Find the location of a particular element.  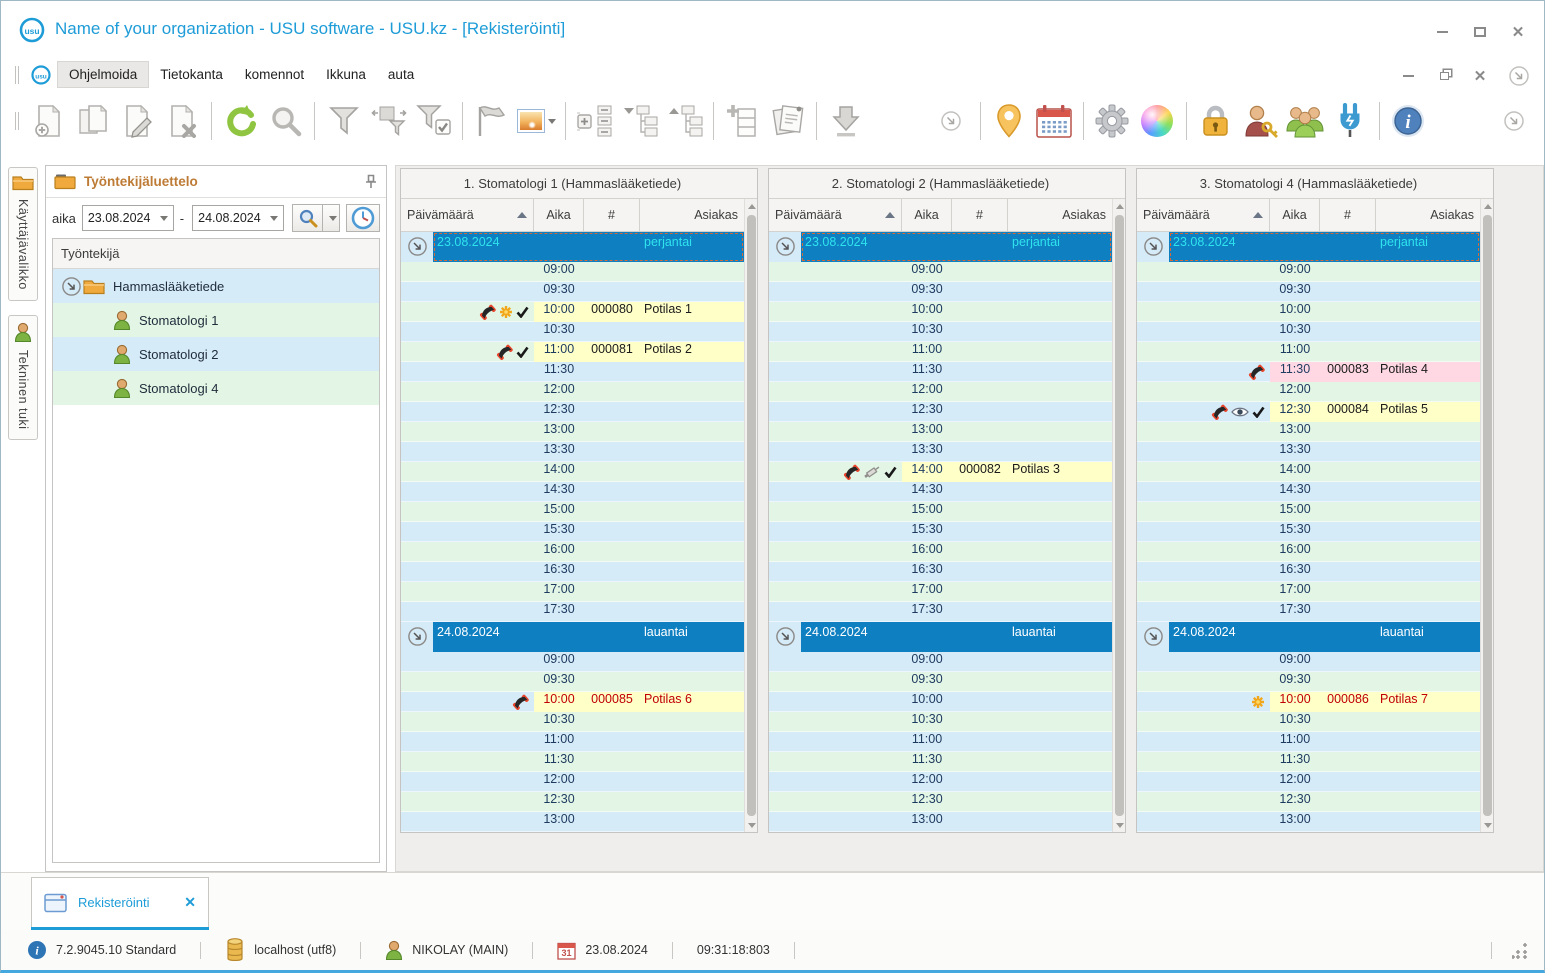

time-slot-row: 12:30 000084 Potilas 5 is located at coordinates (1308, 412).